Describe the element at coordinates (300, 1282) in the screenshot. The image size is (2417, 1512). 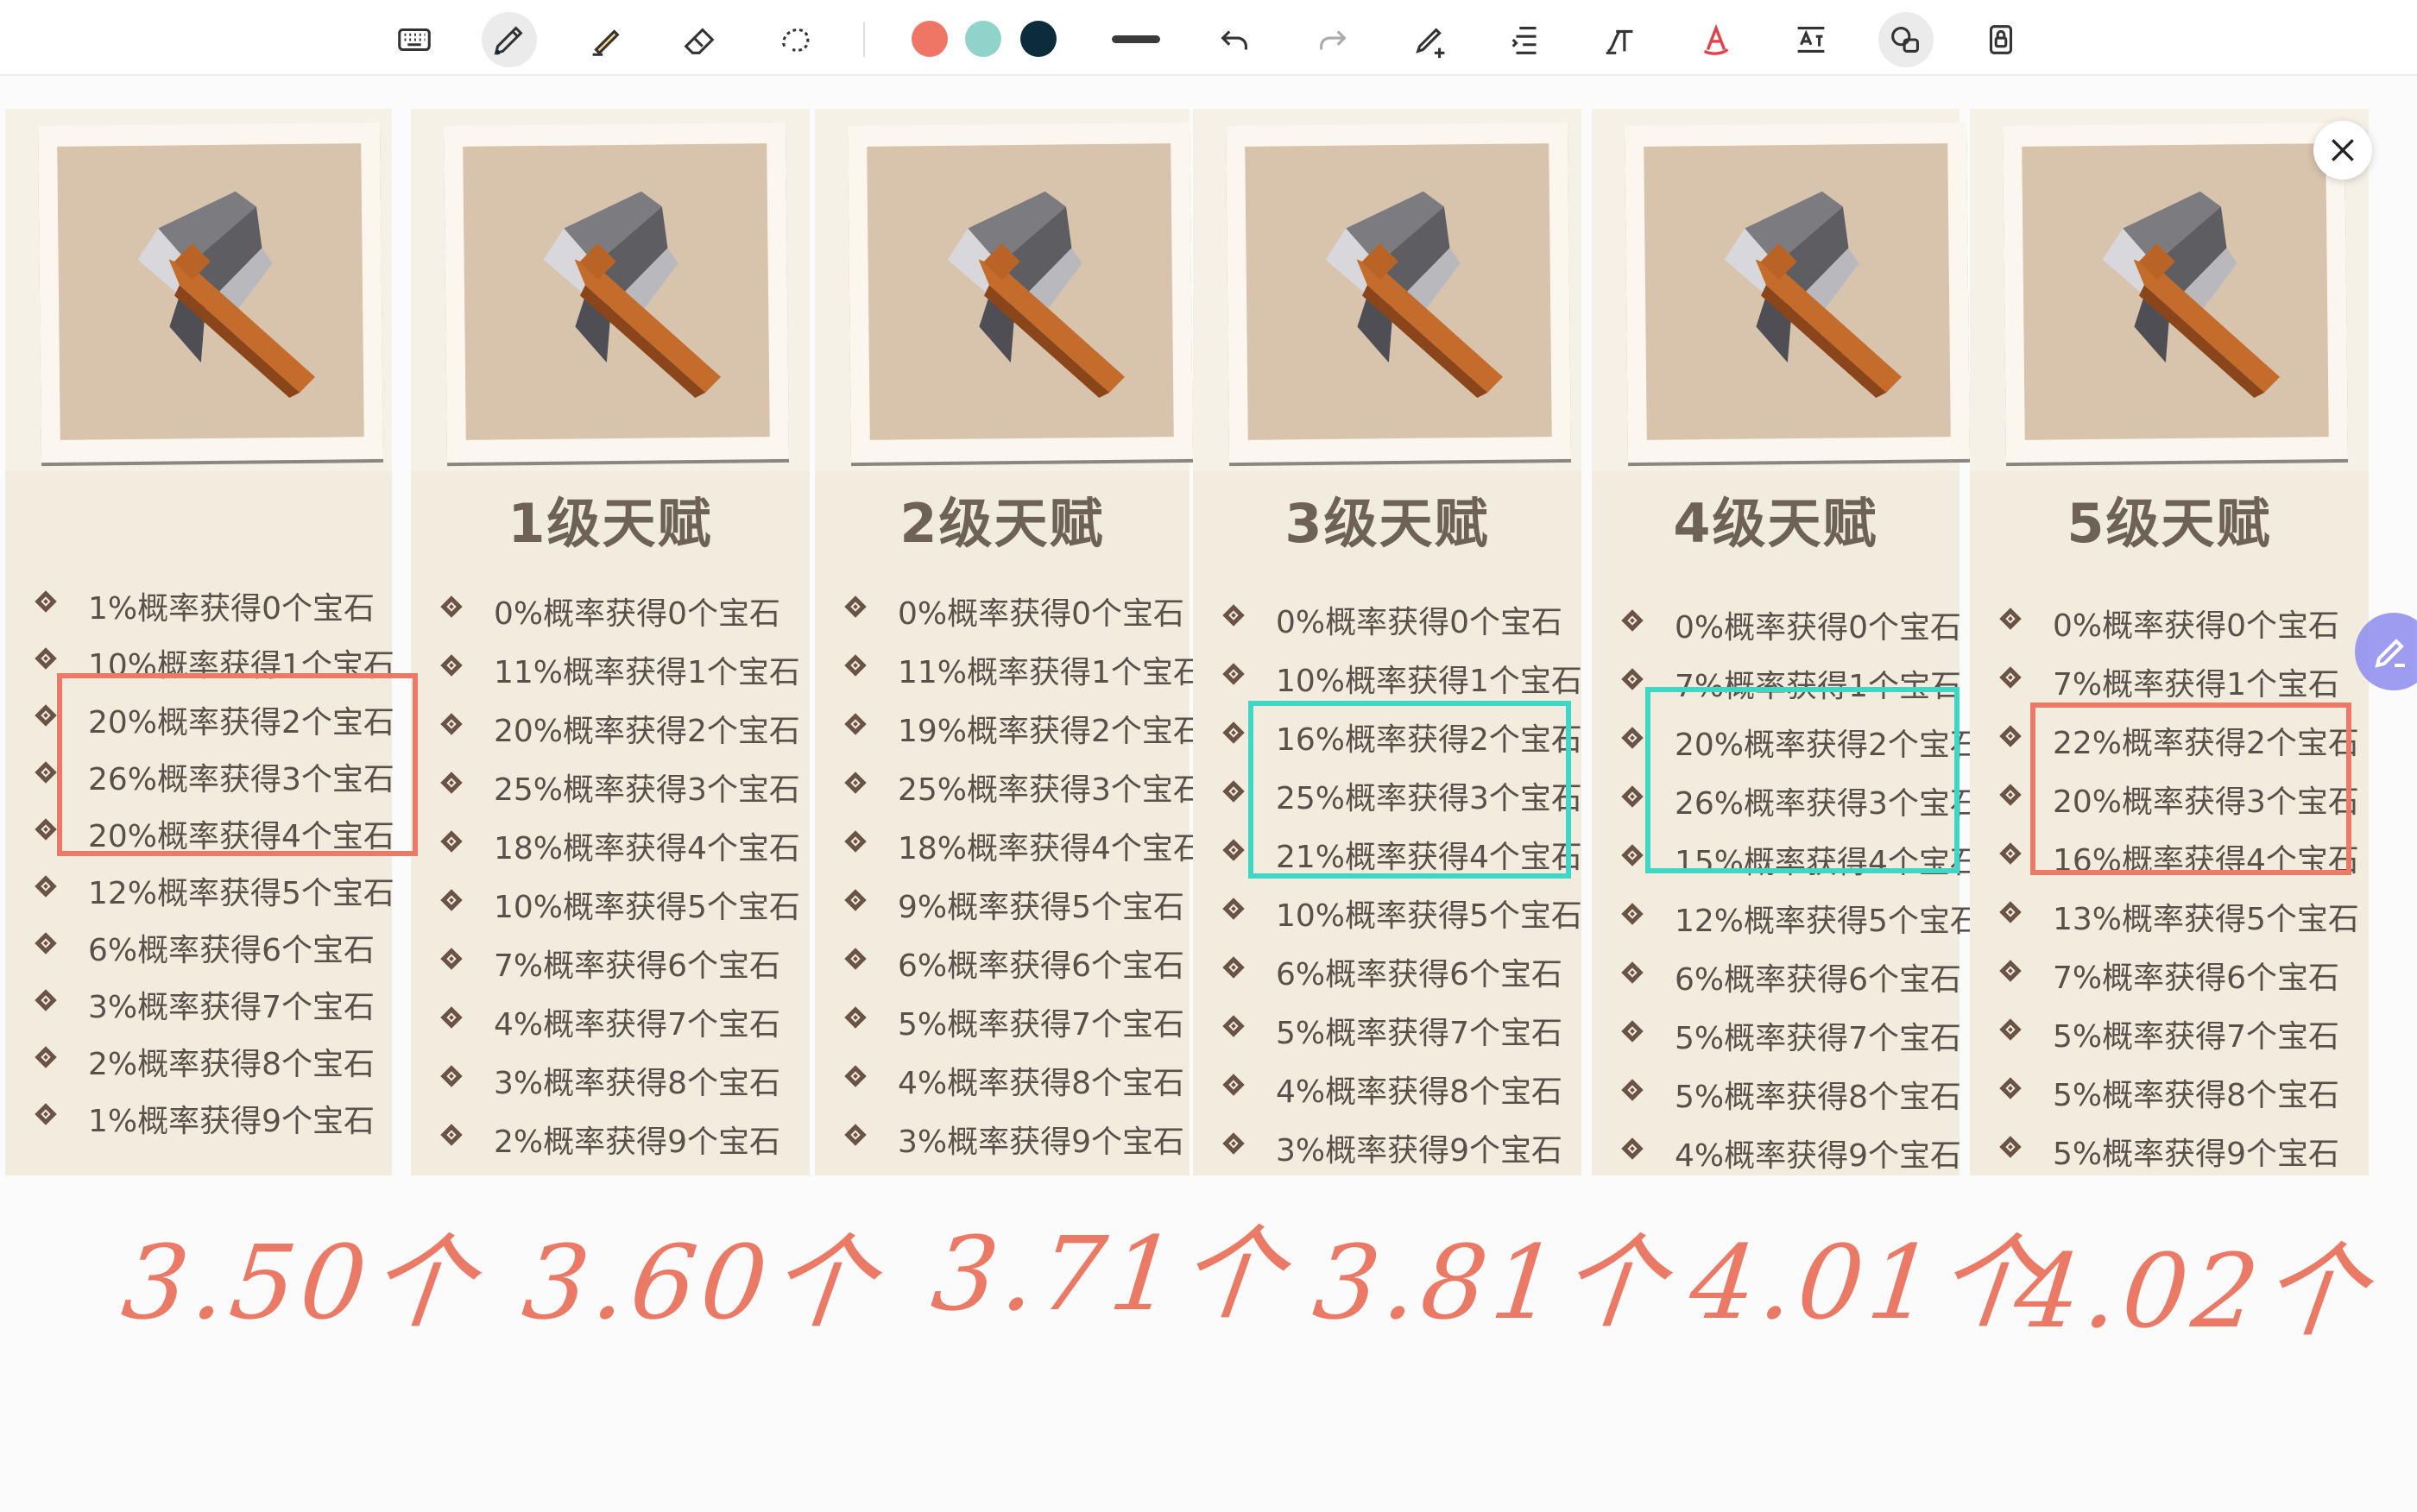
I see `handwritten-note: 3.50个` at that location.